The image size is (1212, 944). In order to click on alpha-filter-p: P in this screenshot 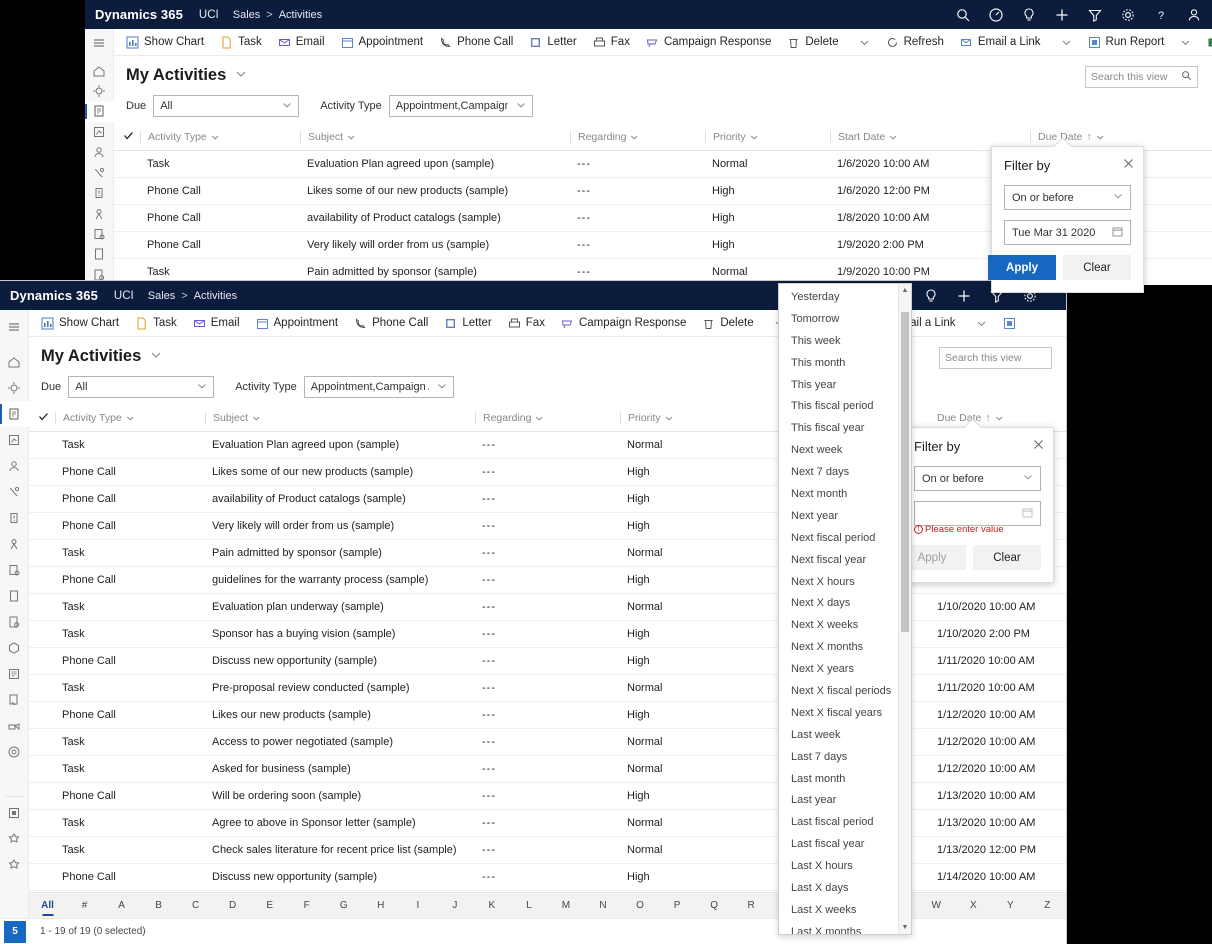, I will do `click(677, 905)`.